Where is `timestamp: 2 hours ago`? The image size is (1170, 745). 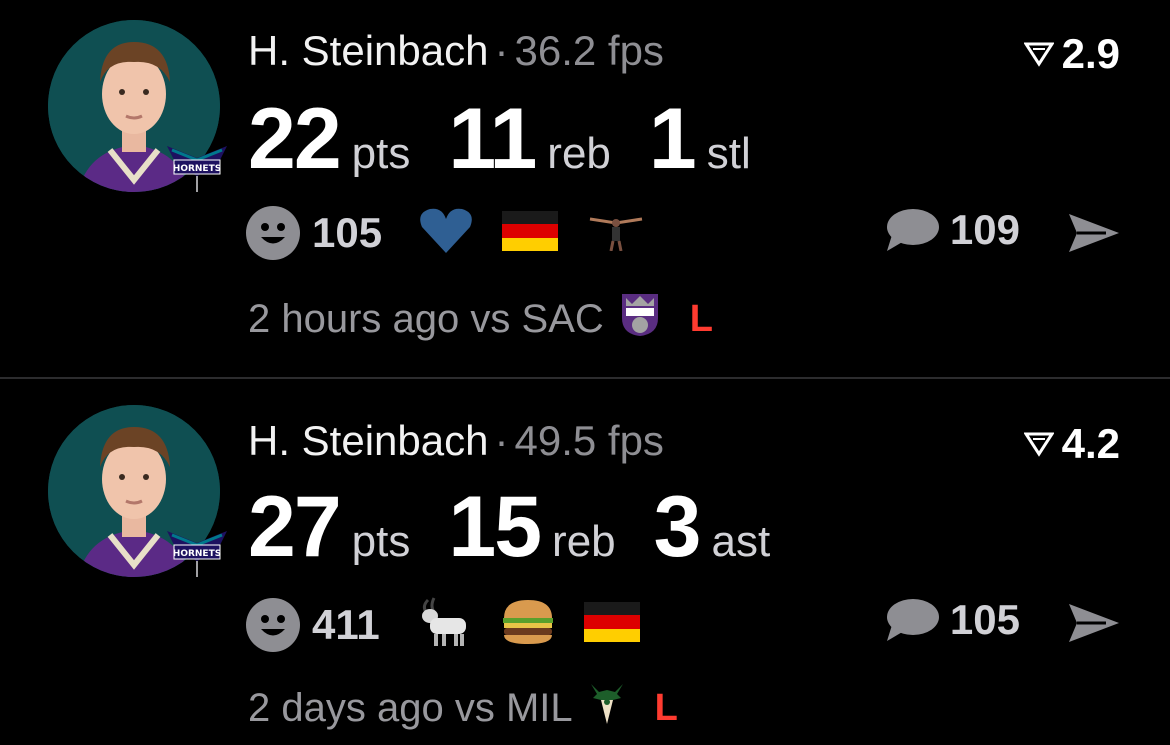 timestamp: 2 hours ago is located at coordinates (354, 318).